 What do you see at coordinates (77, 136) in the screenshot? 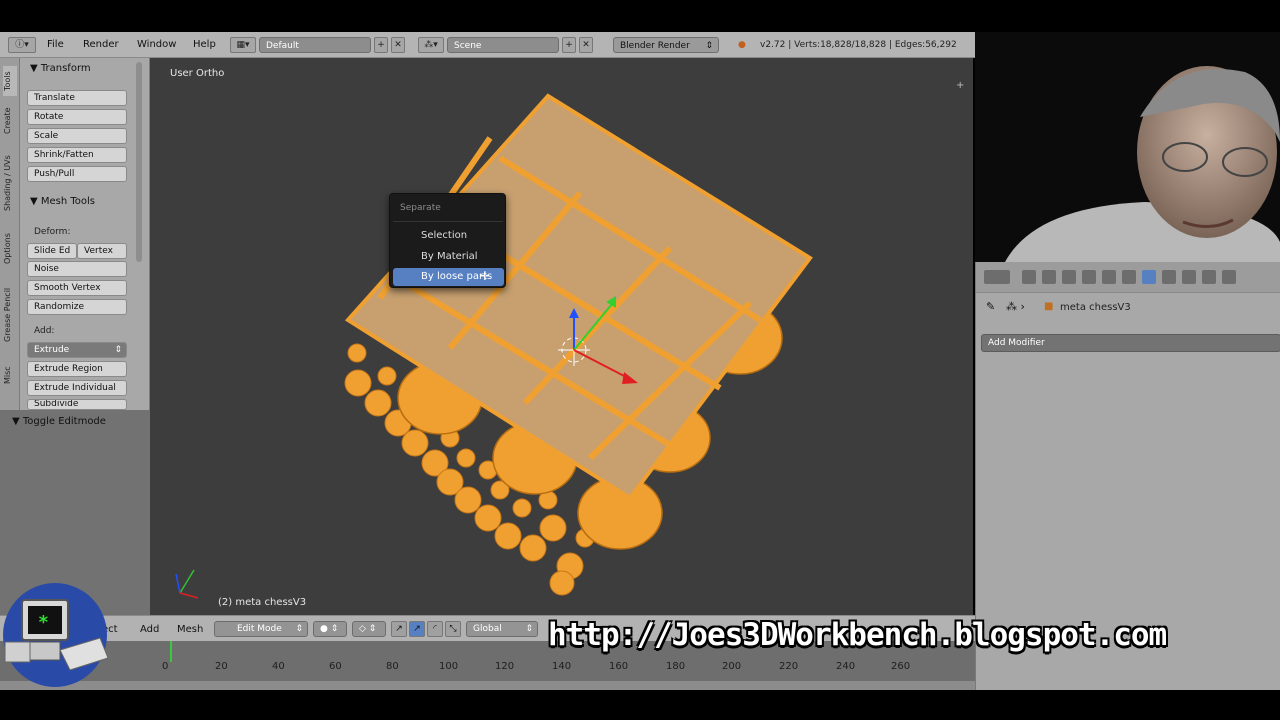
I see `scale-button: Scale` at bounding box center [77, 136].